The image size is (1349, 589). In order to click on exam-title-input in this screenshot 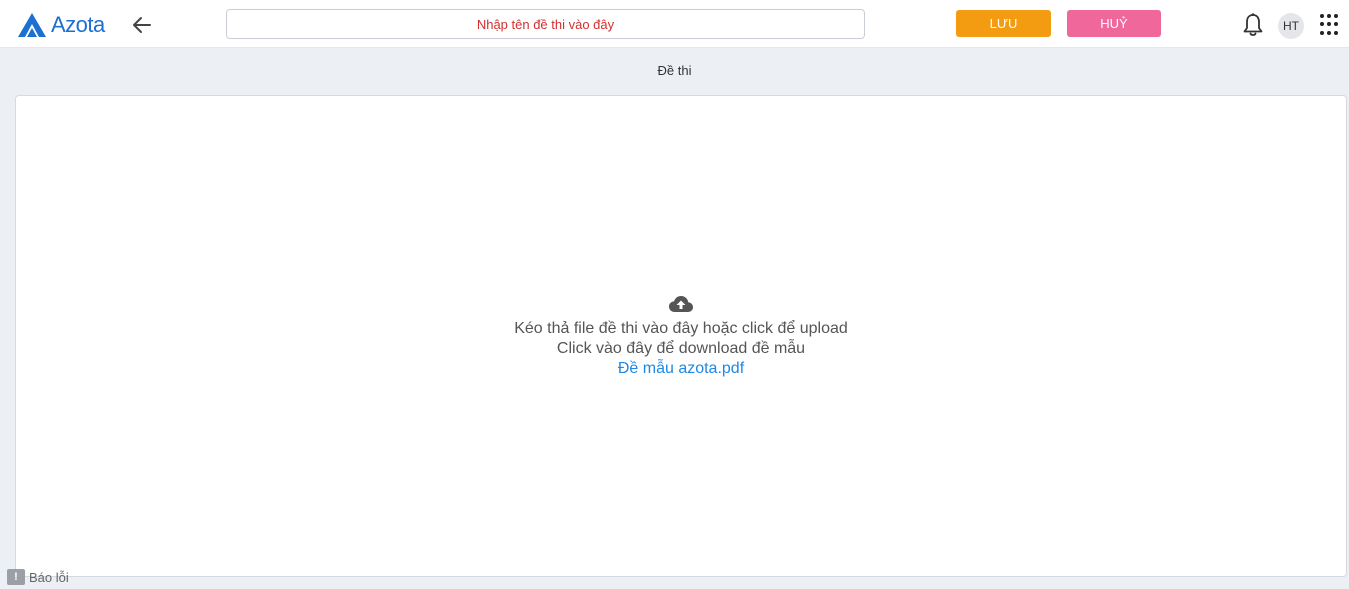, I will do `click(545, 24)`.